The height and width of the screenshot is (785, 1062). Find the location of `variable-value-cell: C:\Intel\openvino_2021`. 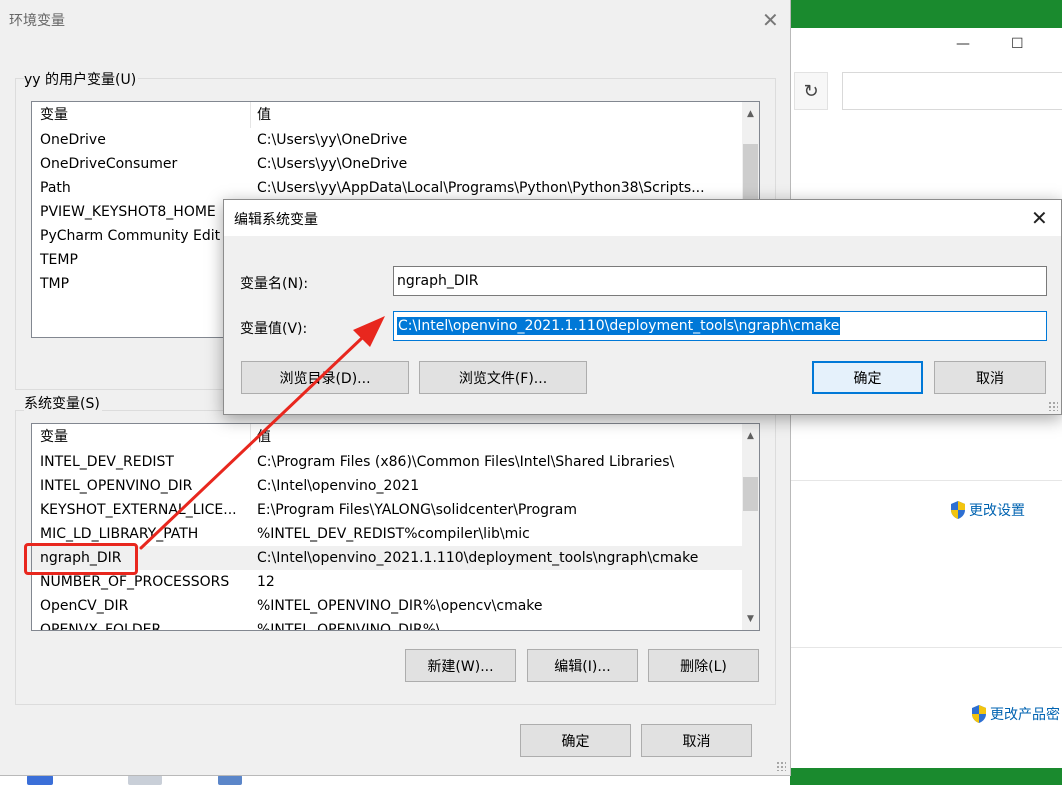

variable-value-cell: C:\Intel\openvino_2021 is located at coordinates (338, 486).